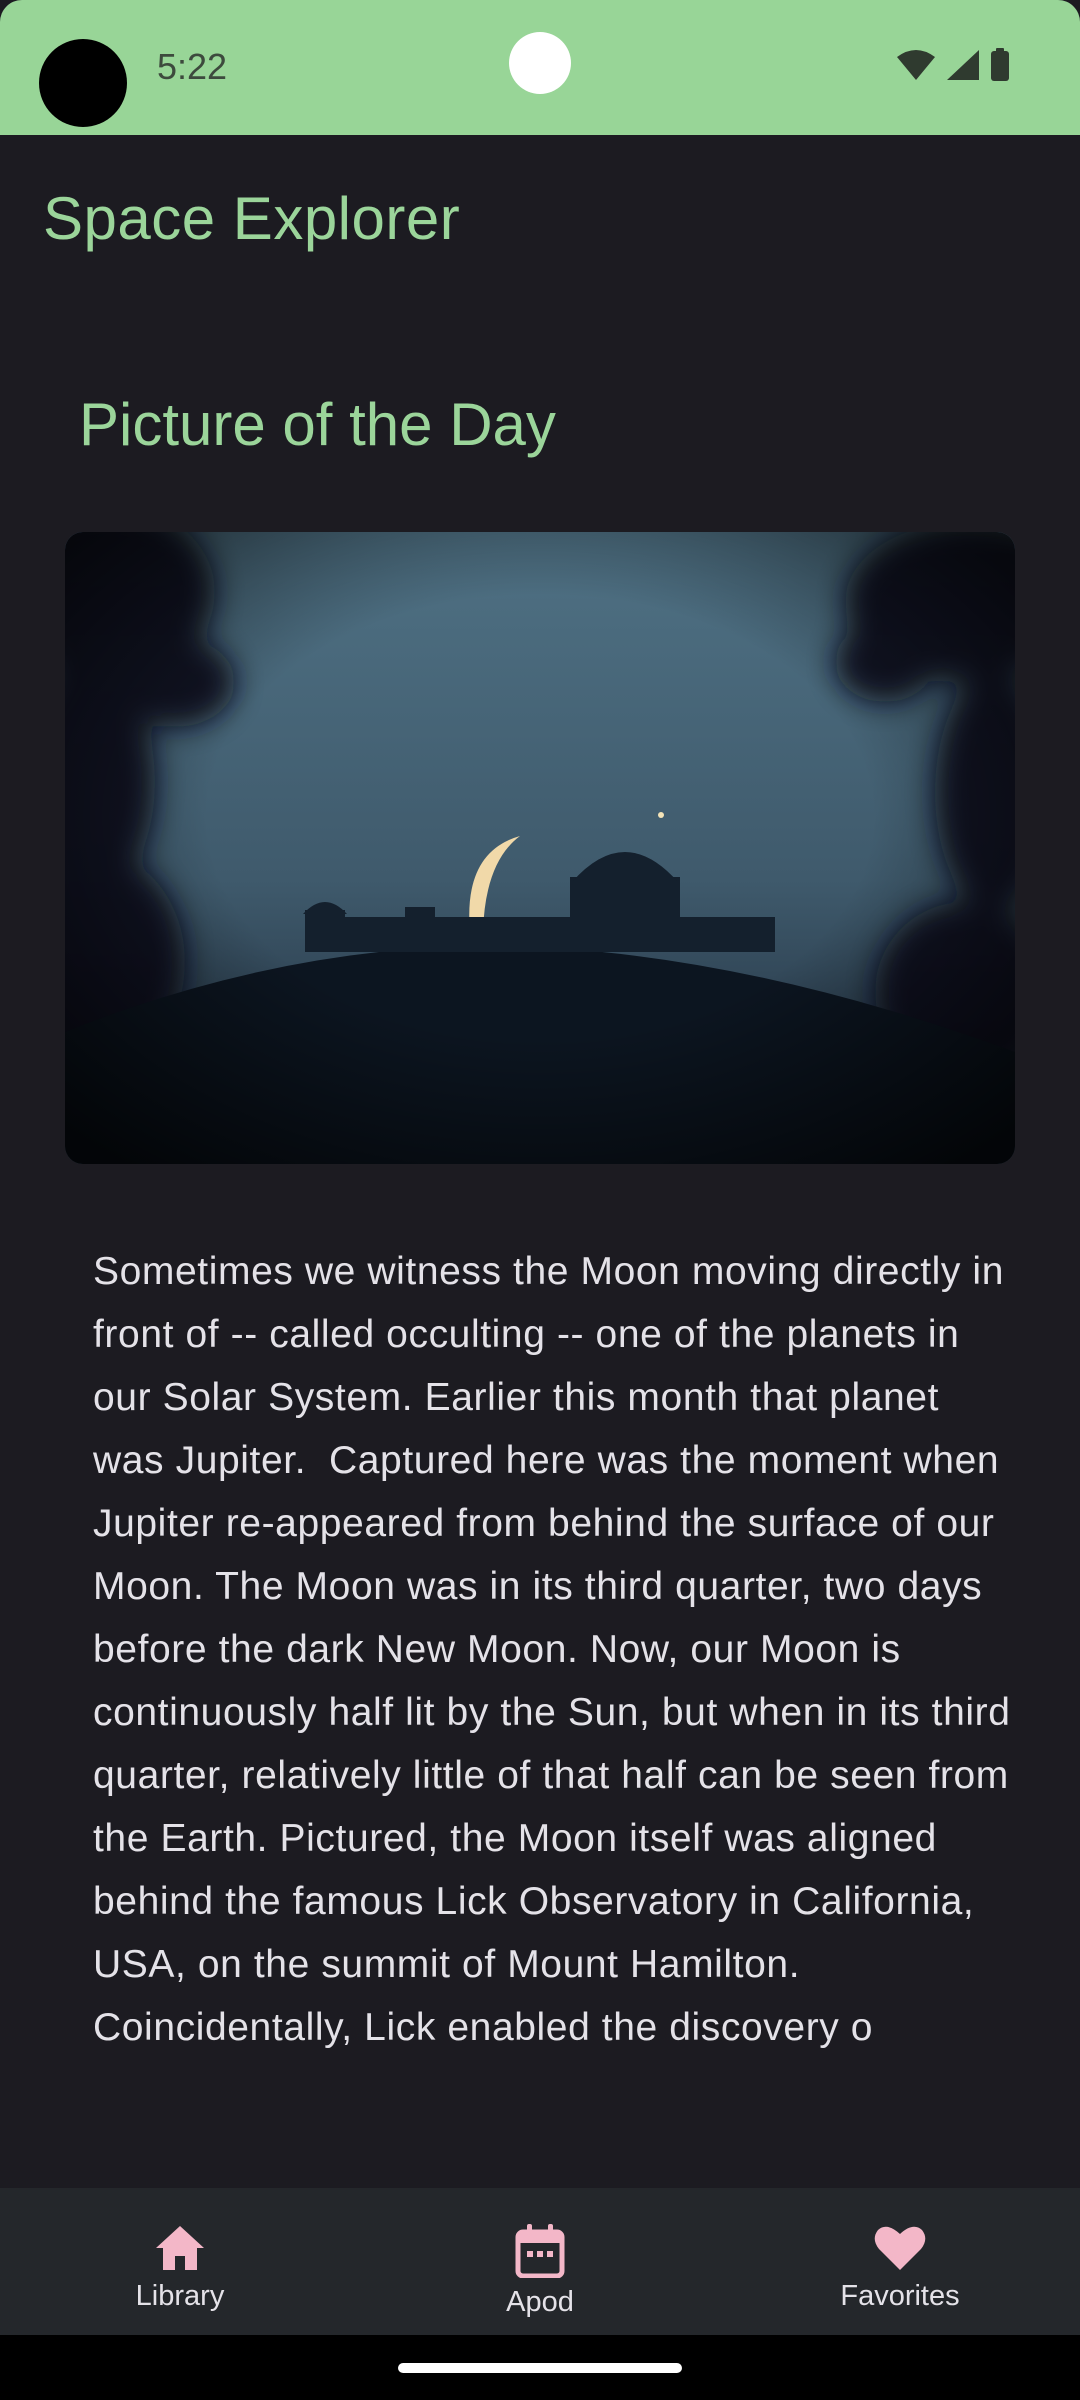 This screenshot has height=2400, width=1080. I want to click on gesture-navigation-area, so click(540, 2367).